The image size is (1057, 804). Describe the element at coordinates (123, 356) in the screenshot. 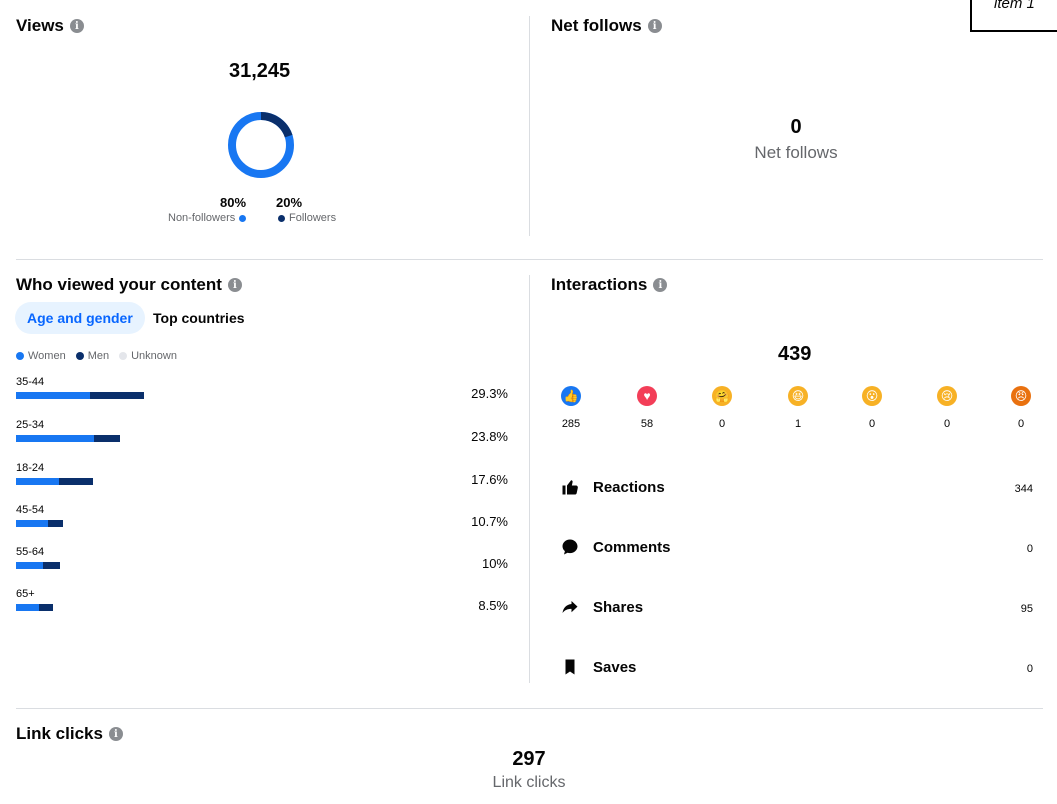

I see `unknown-dot` at that location.